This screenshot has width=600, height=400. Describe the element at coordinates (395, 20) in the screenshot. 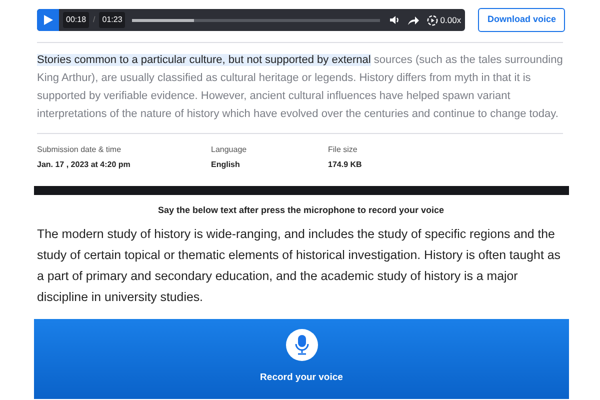

I see `speaker-icon` at that location.